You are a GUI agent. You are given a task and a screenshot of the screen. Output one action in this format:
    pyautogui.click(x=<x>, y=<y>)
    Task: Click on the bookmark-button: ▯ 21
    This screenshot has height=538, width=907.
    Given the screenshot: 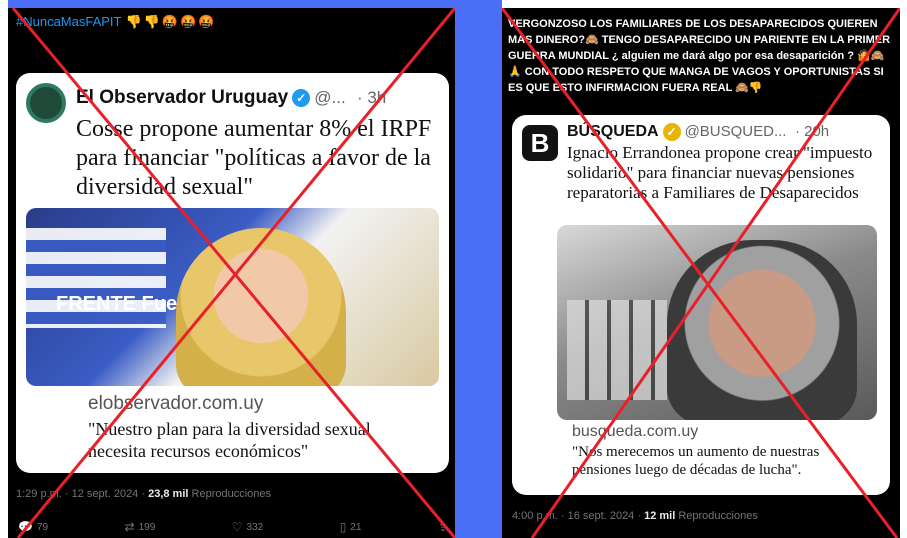 What is the action you would take?
    pyautogui.click(x=351, y=527)
    